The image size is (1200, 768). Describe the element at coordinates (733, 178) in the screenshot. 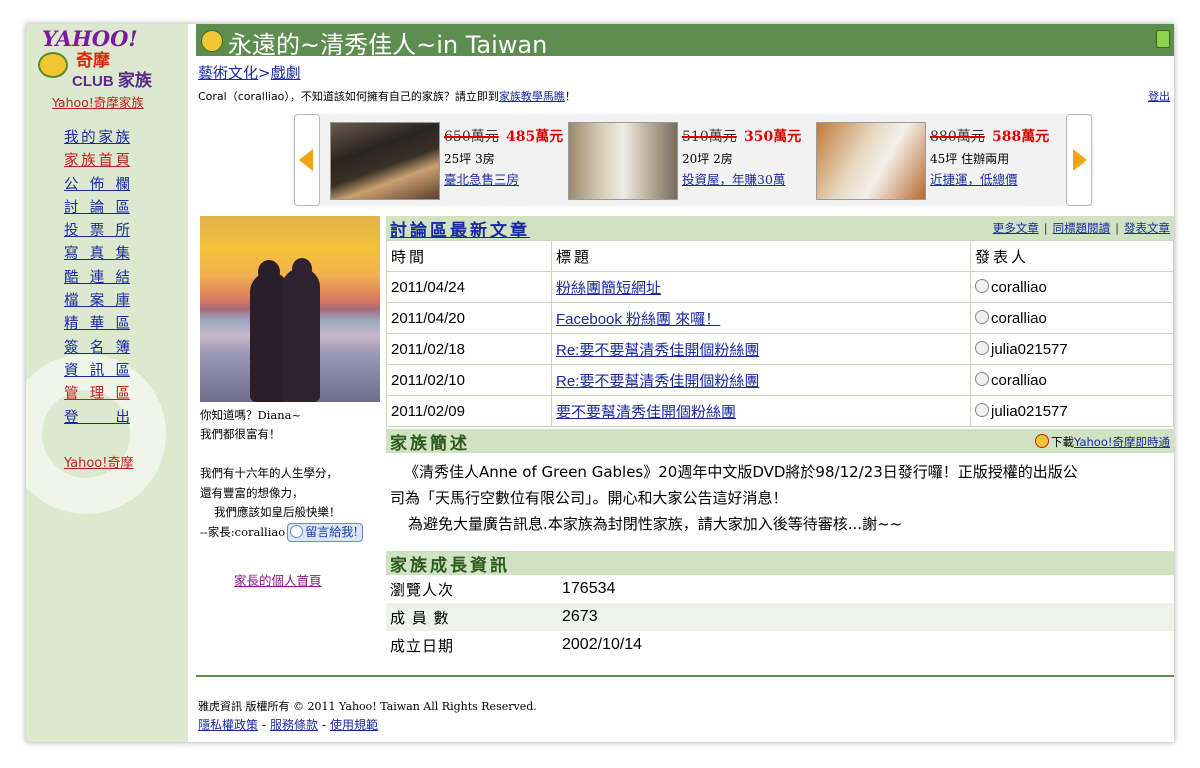

I see `ad-link: 投資屋，年賺30萬` at that location.